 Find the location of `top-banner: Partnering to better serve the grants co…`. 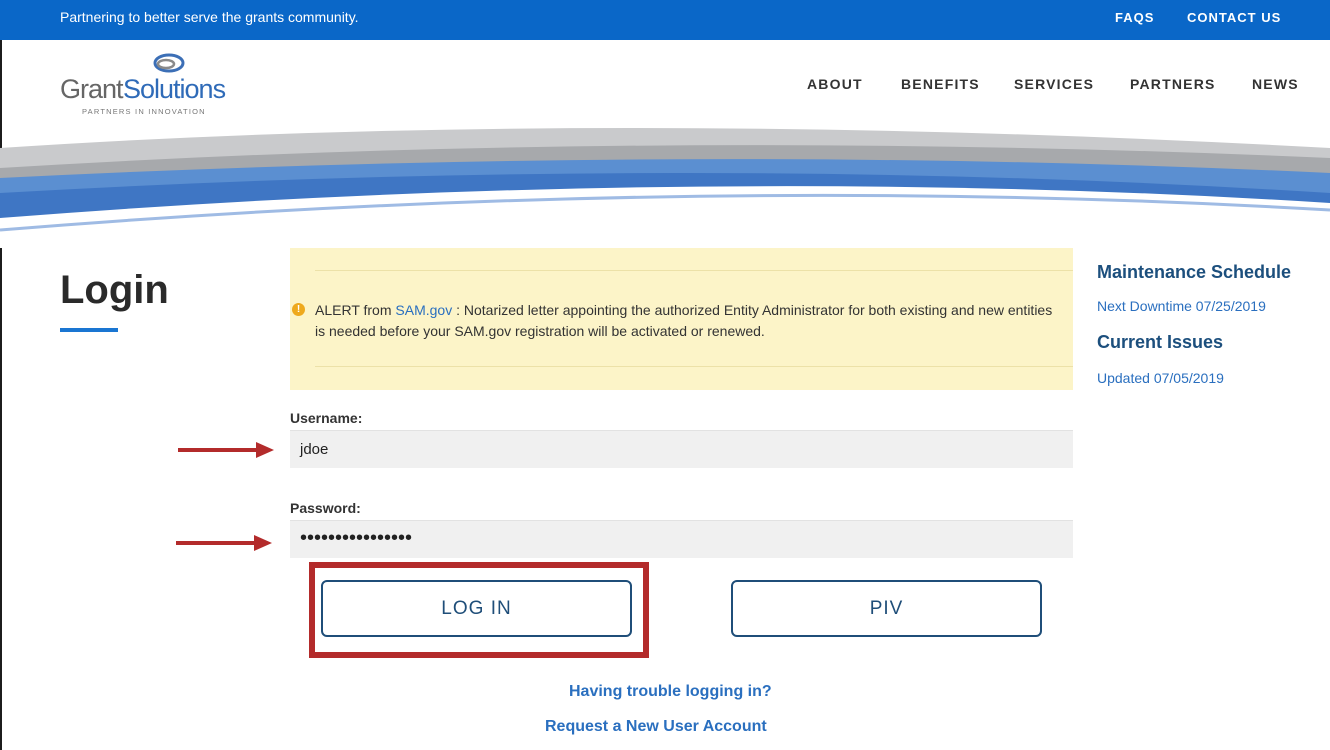

top-banner: Partnering to better serve the grants co… is located at coordinates (665, 20).